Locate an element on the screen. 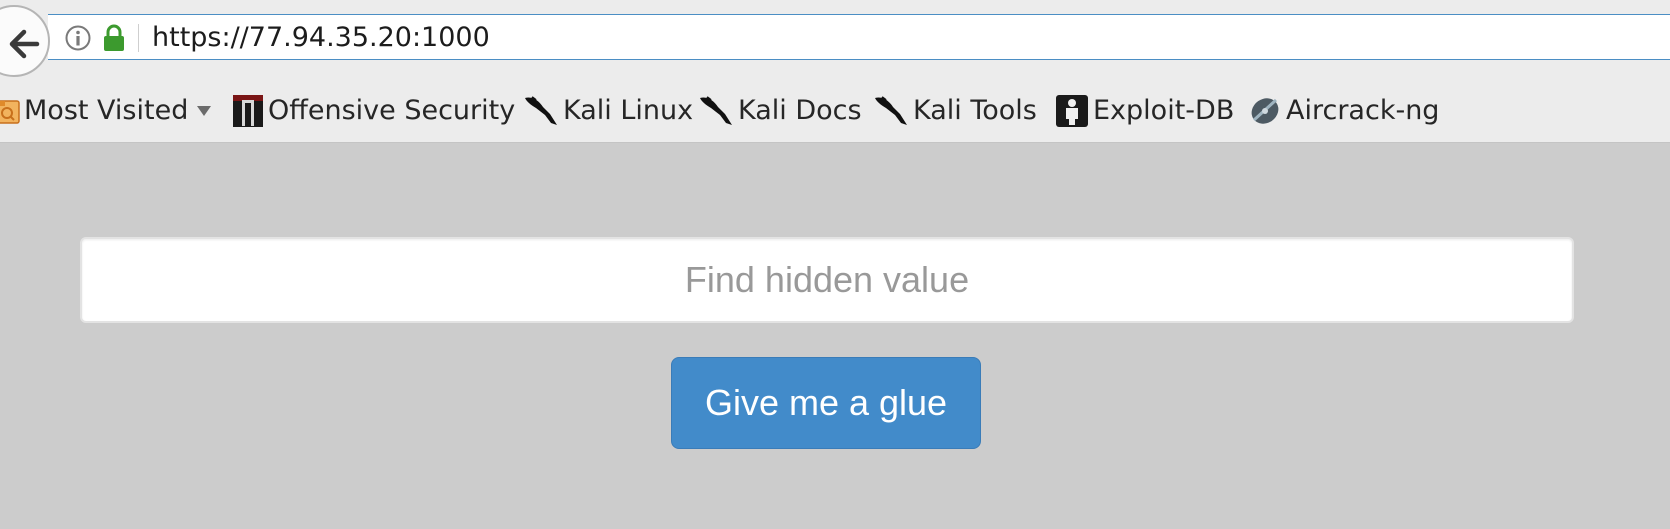 This screenshot has width=1670, height=529. bookmark-kali-docs: Kali Docs is located at coordinates (780, 111).